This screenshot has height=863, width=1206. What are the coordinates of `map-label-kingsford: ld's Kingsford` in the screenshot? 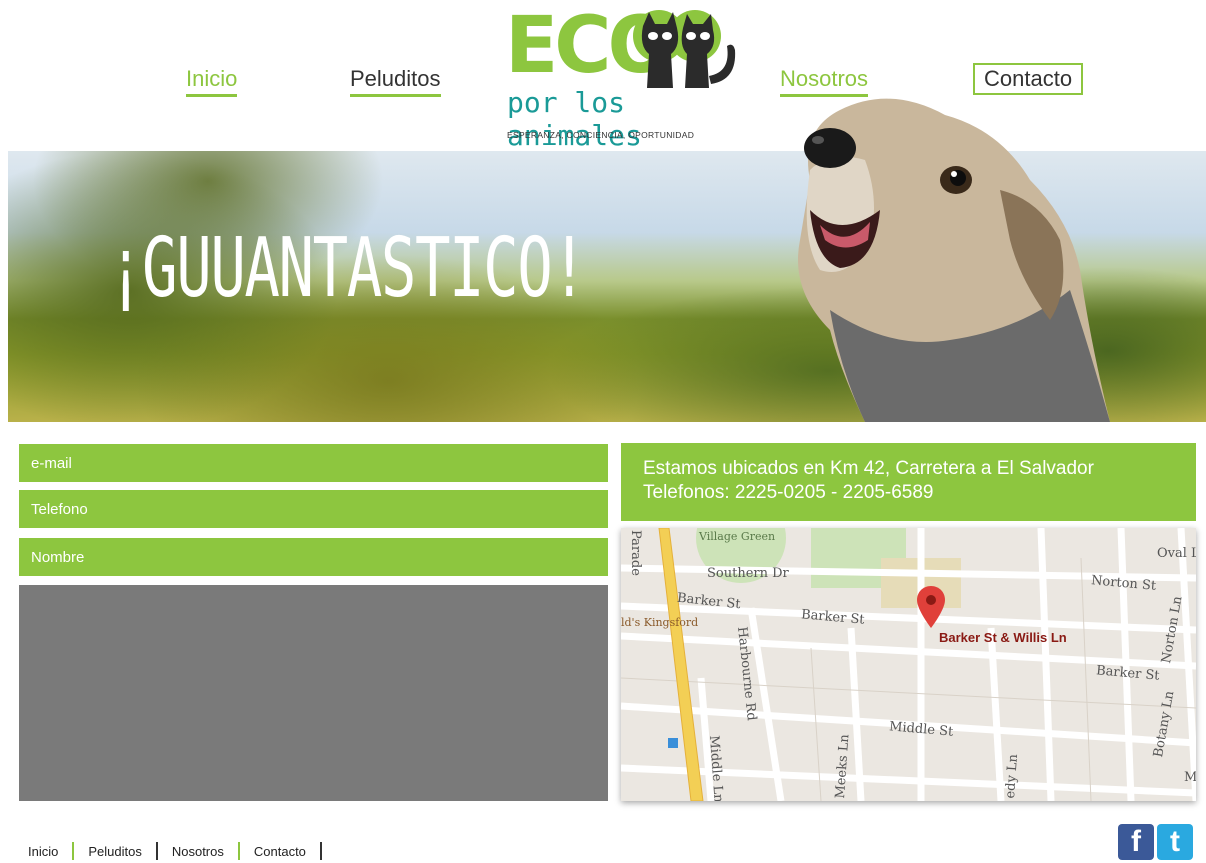 It's located at (660, 622).